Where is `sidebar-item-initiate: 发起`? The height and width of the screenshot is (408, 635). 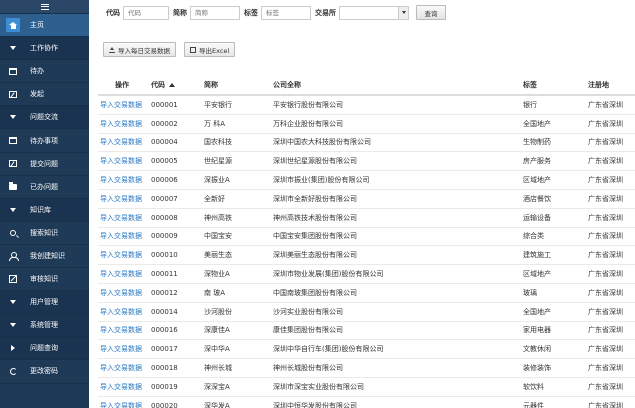 sidebar-item-initiate: 发起 is located at coordinates (44, 95).